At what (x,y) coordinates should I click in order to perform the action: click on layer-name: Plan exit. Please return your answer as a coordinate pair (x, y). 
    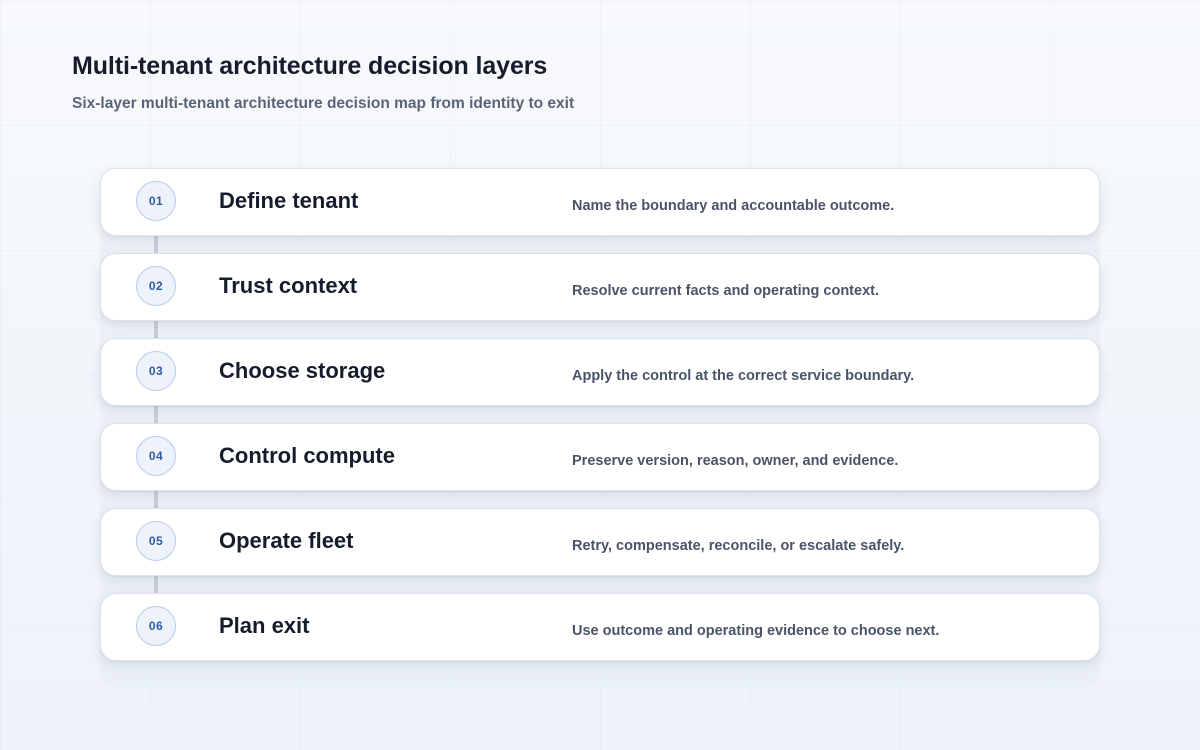
    Looking at the image, I should click on (264, 625).